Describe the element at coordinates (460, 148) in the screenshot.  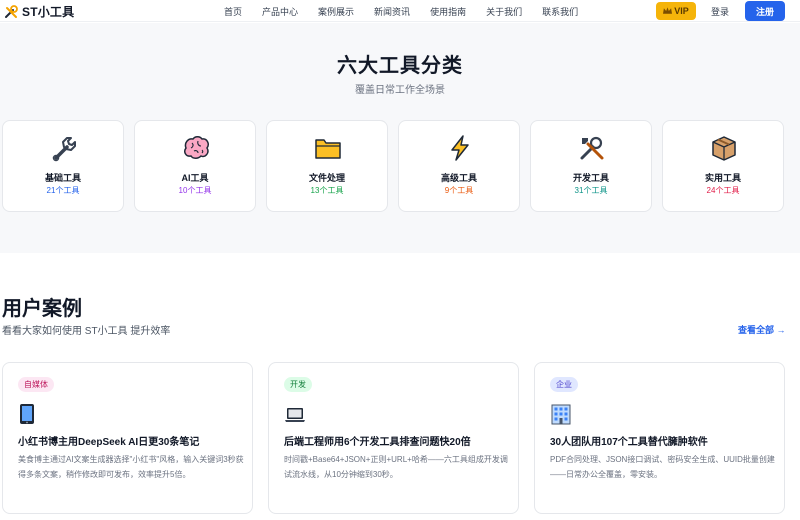
I see `lightning-icon` at that location.